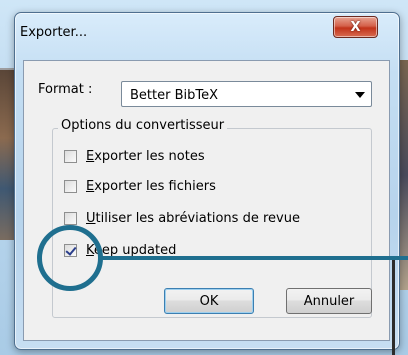  What do you see at coordinates (255, 258) in the screenshot?
I see `annotation-line` at bounding box center [255, 258].